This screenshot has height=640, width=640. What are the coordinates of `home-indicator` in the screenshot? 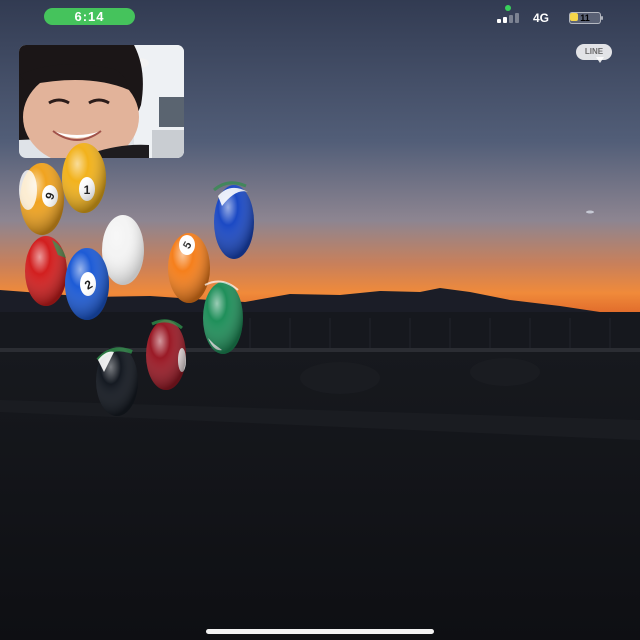 It's located at (320, 631).